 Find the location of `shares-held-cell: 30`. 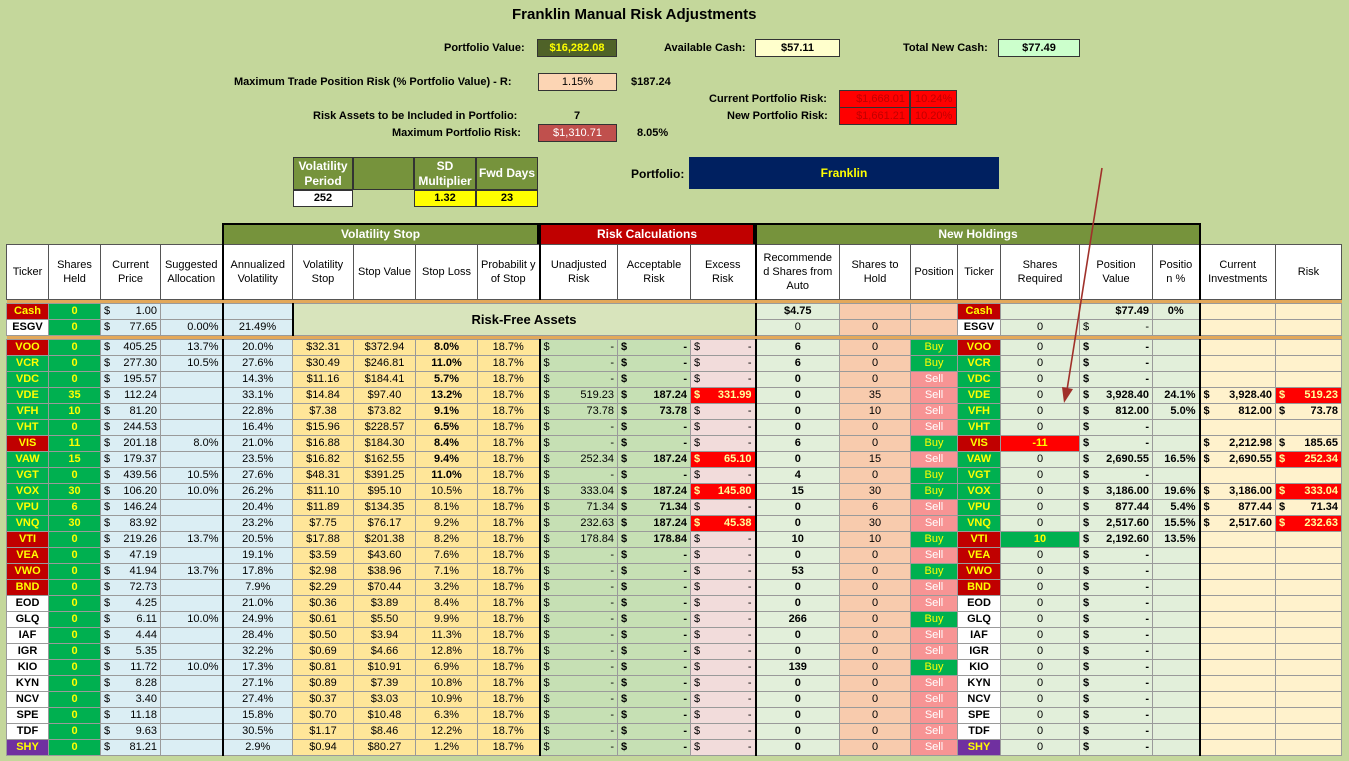

shares-held-cell: 30 is located at coordinates (74, 523).